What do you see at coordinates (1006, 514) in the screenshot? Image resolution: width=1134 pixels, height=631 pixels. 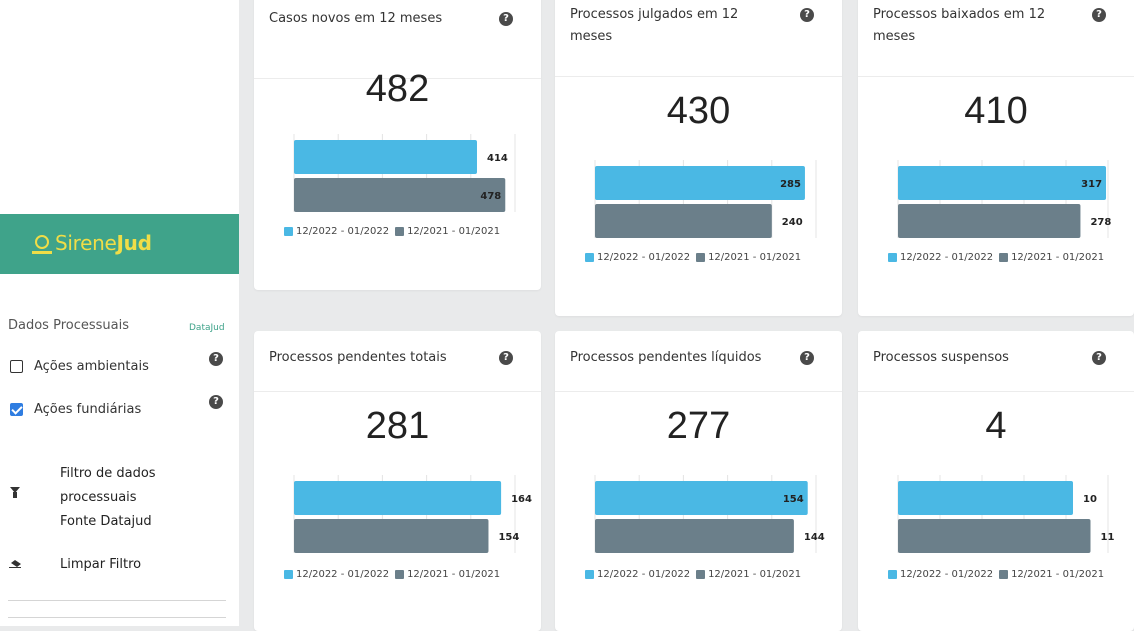 I see `comparison-bar-chart: 10 11` at bounding box center [1006, 514].